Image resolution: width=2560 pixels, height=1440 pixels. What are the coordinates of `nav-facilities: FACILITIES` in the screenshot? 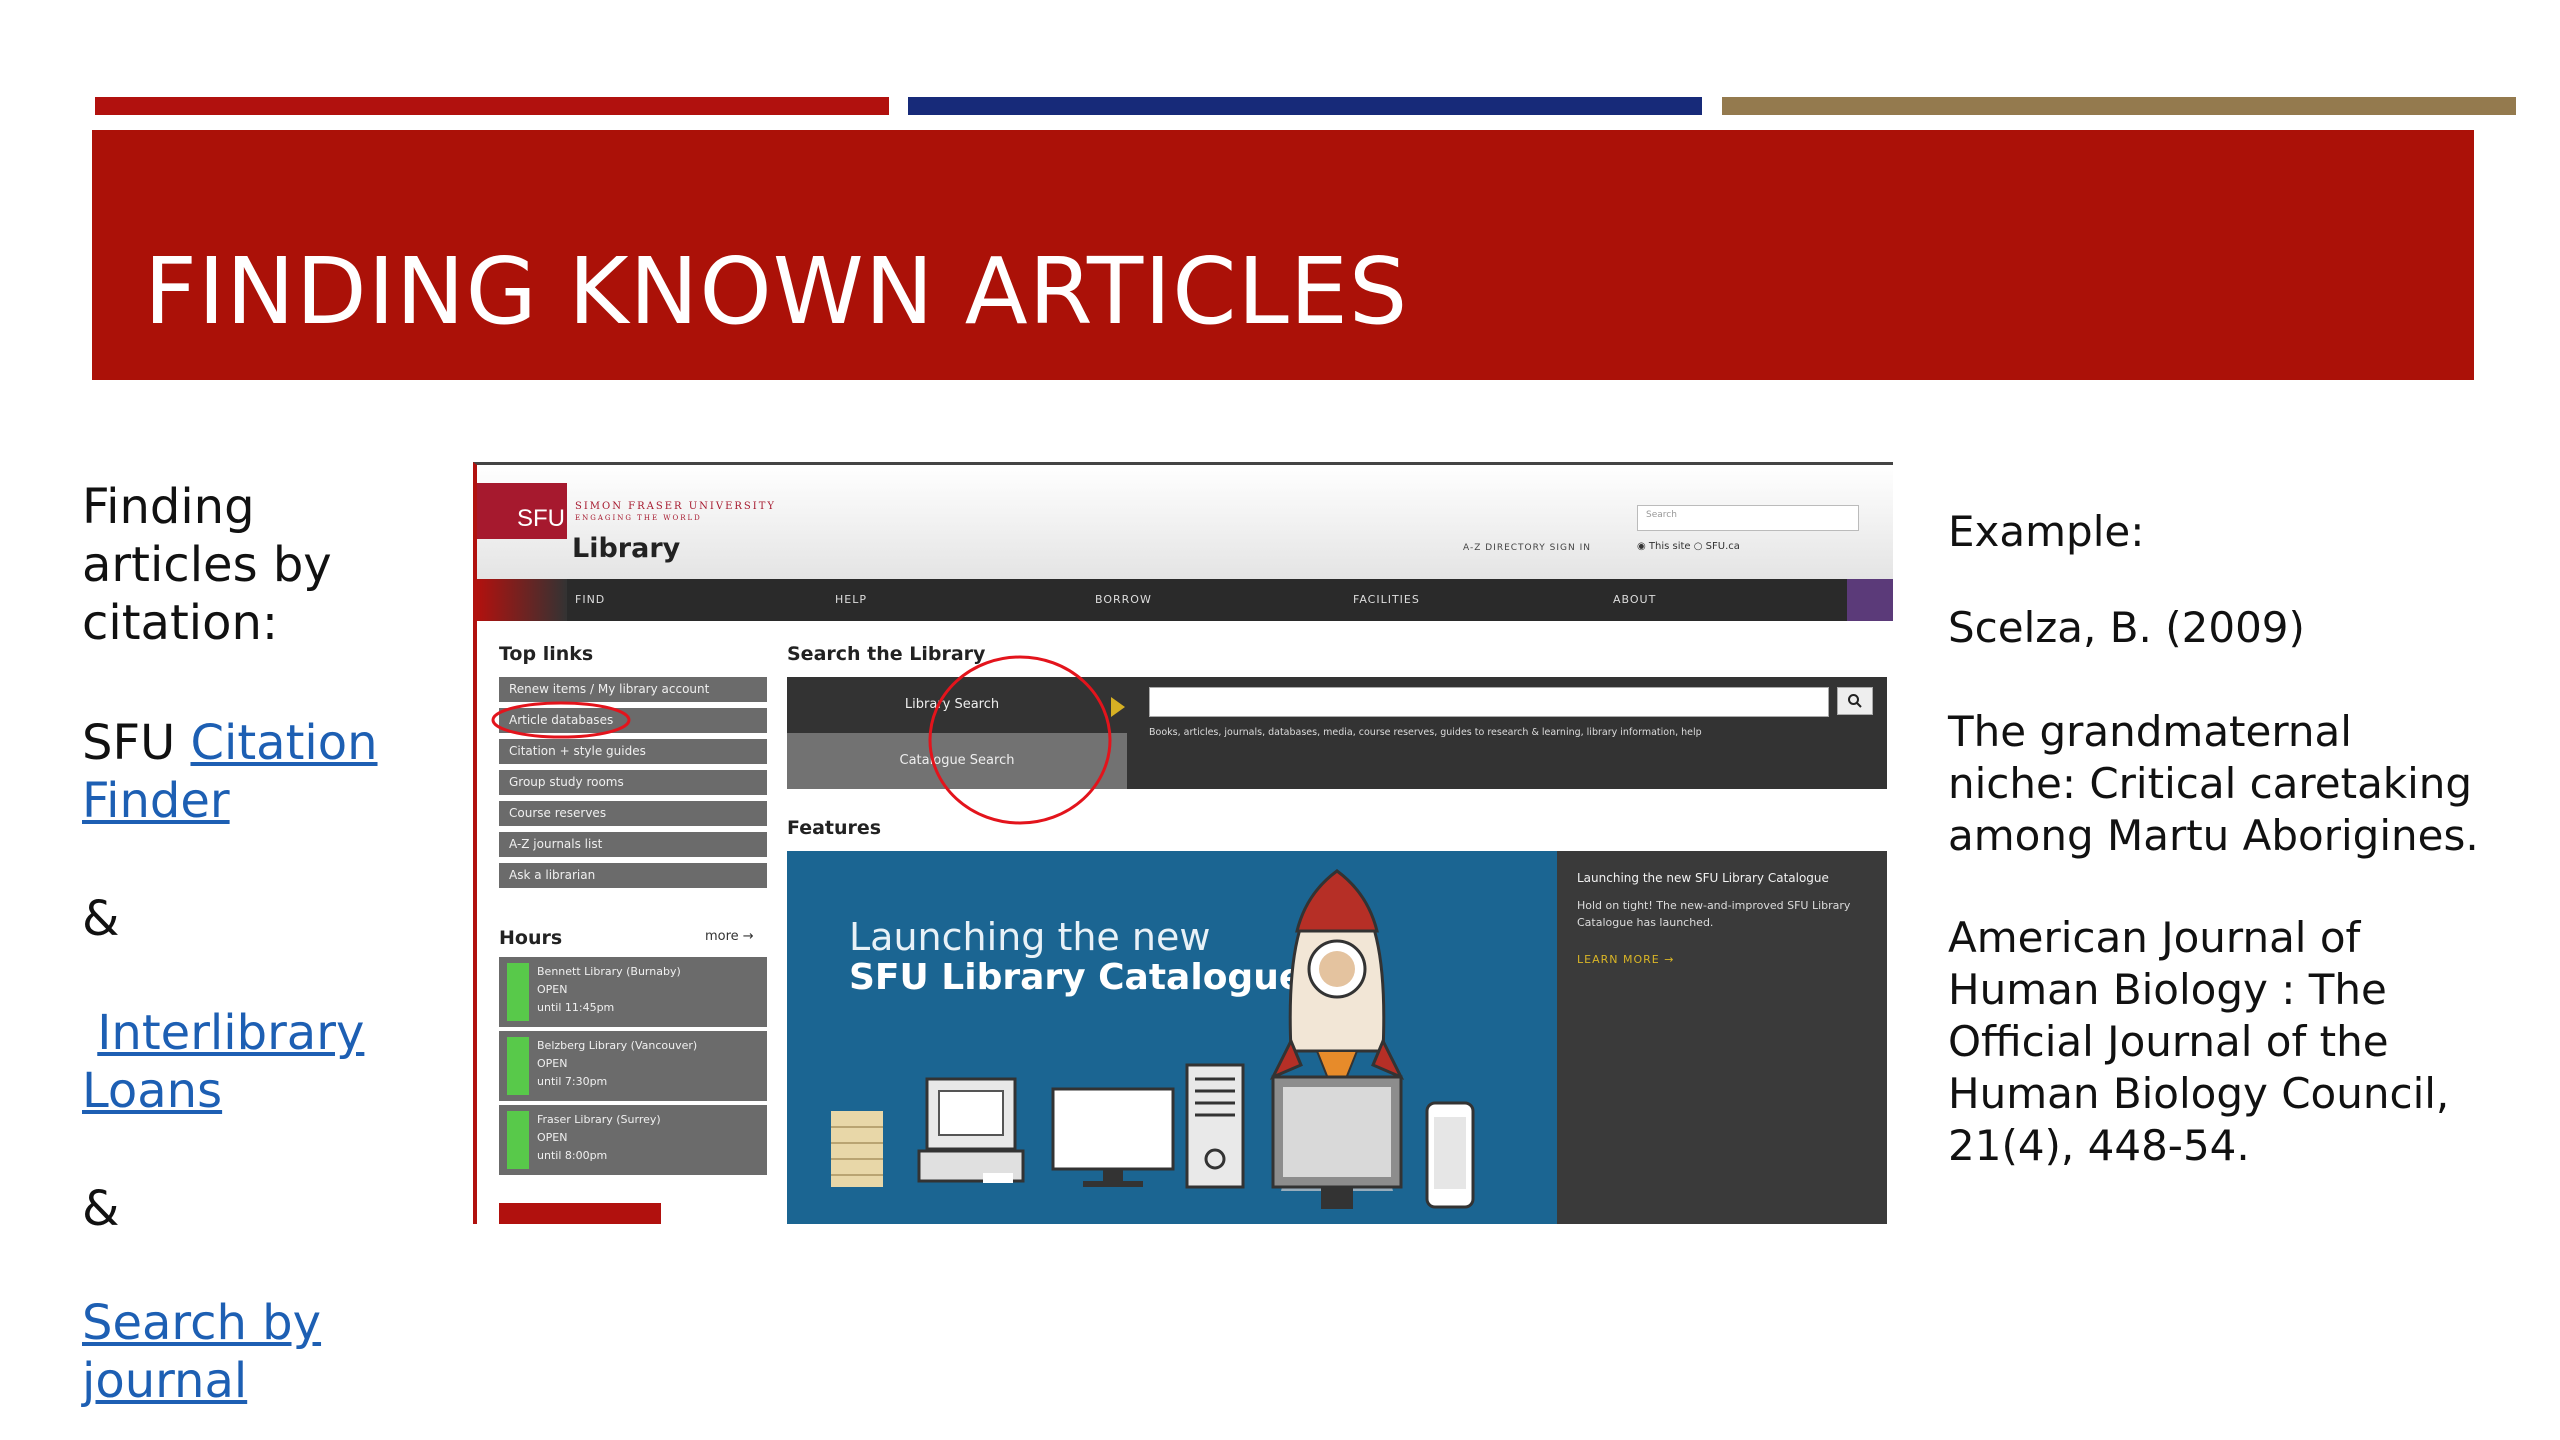 It's located at (1386, 599).